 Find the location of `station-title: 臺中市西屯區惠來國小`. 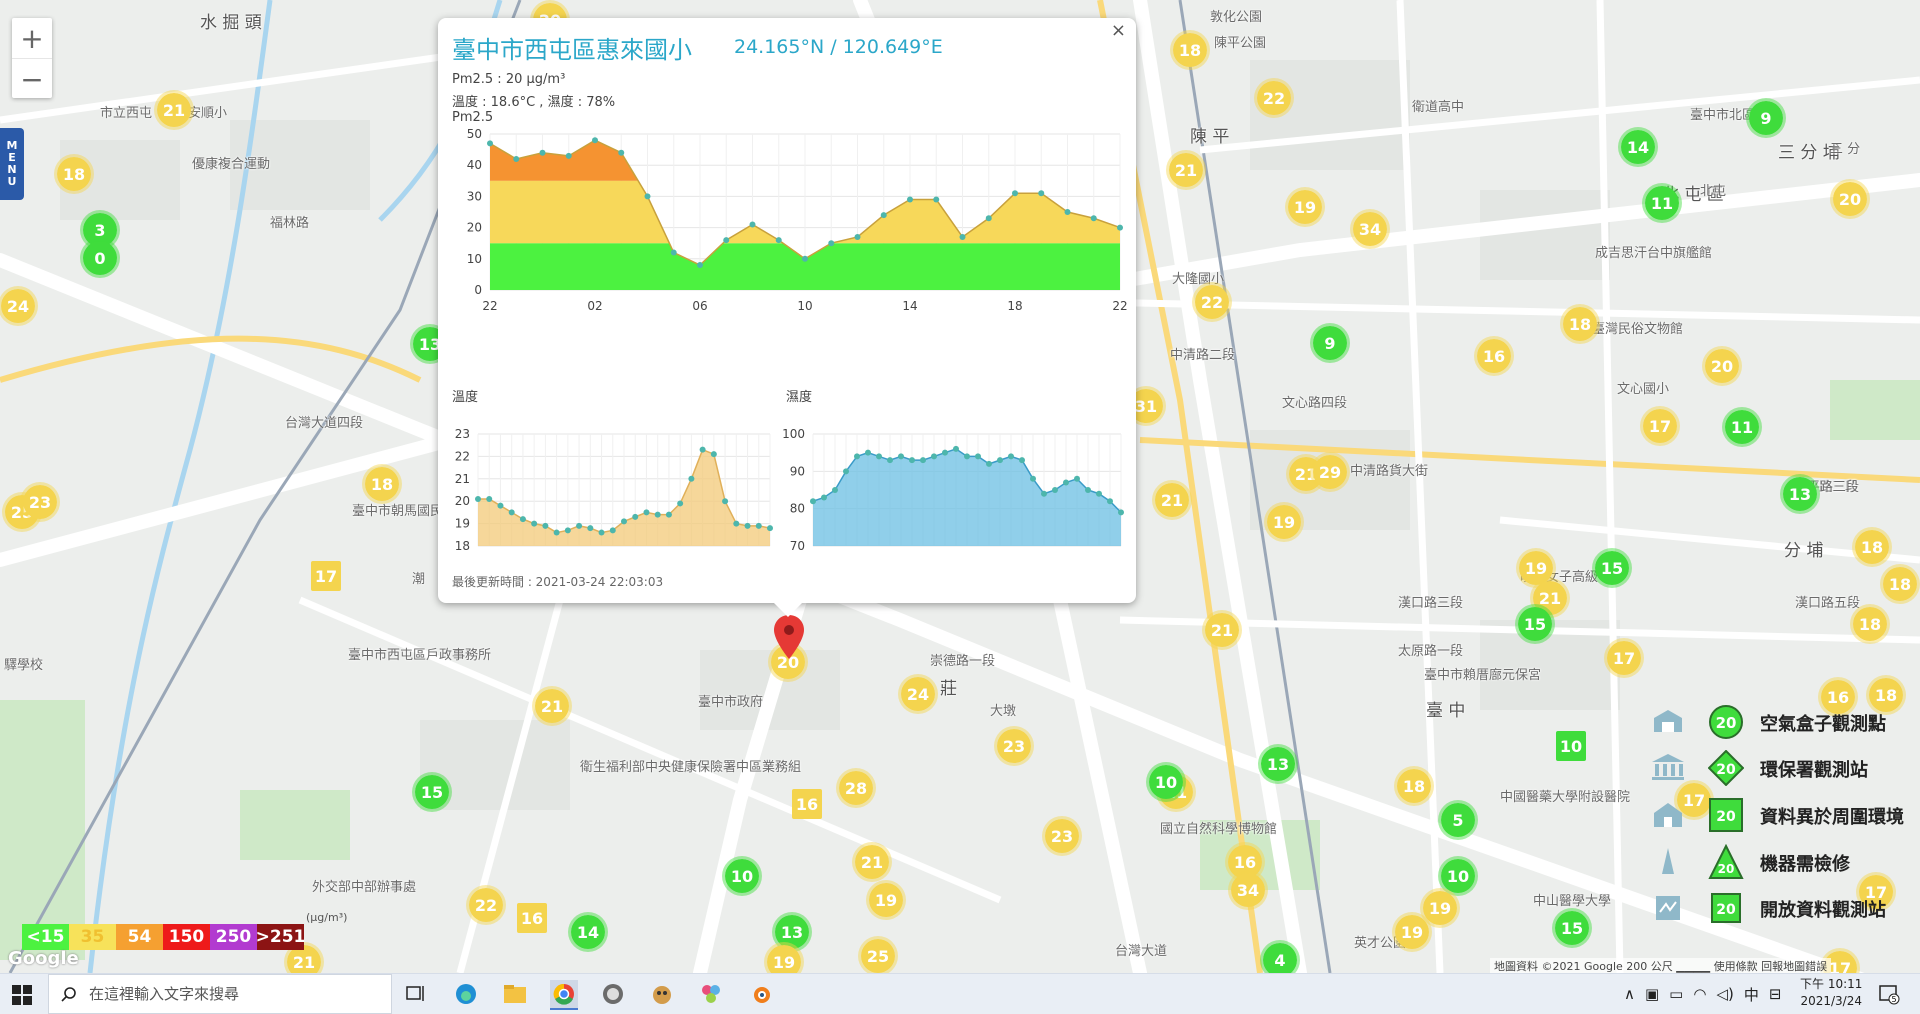

station-title: 臺中市西屯區惠來國小 is located at coordinates (572, 50).